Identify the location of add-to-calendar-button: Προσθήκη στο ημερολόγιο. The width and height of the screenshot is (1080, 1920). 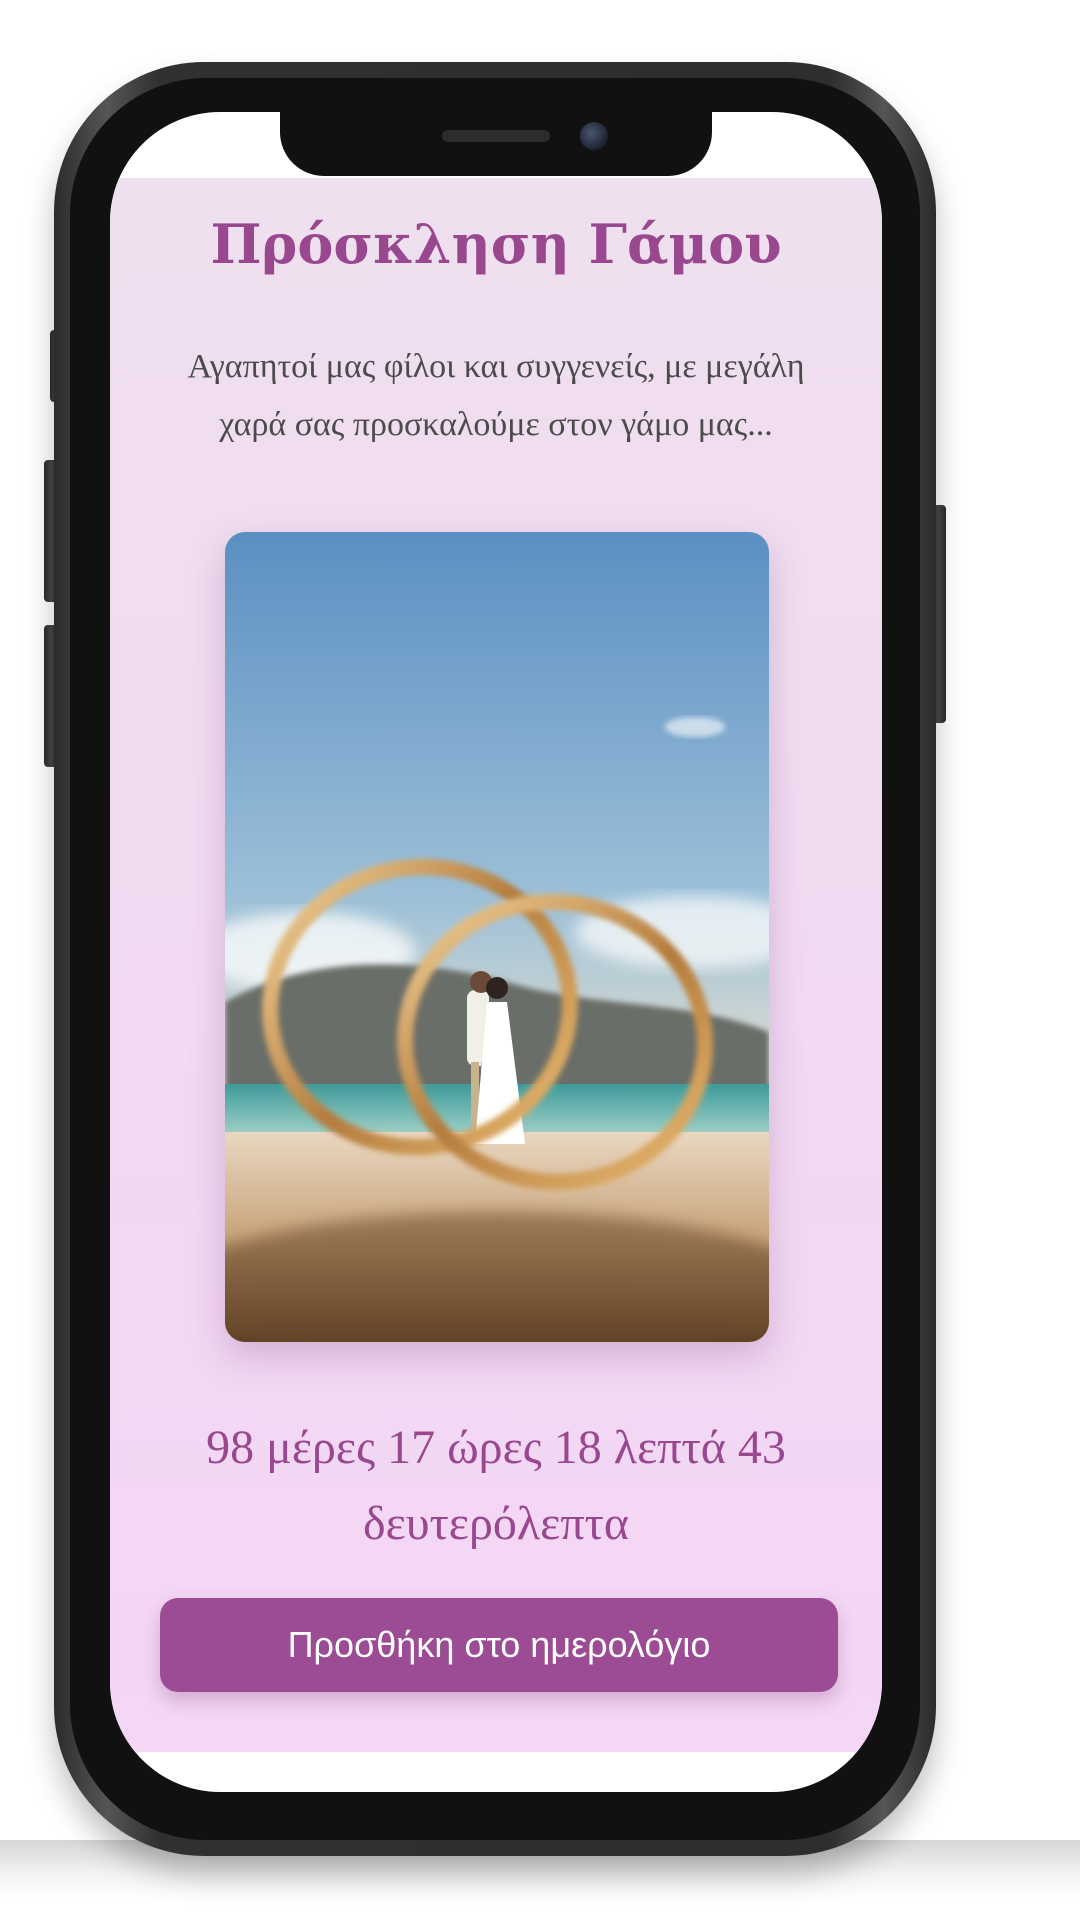
(499, 1645).